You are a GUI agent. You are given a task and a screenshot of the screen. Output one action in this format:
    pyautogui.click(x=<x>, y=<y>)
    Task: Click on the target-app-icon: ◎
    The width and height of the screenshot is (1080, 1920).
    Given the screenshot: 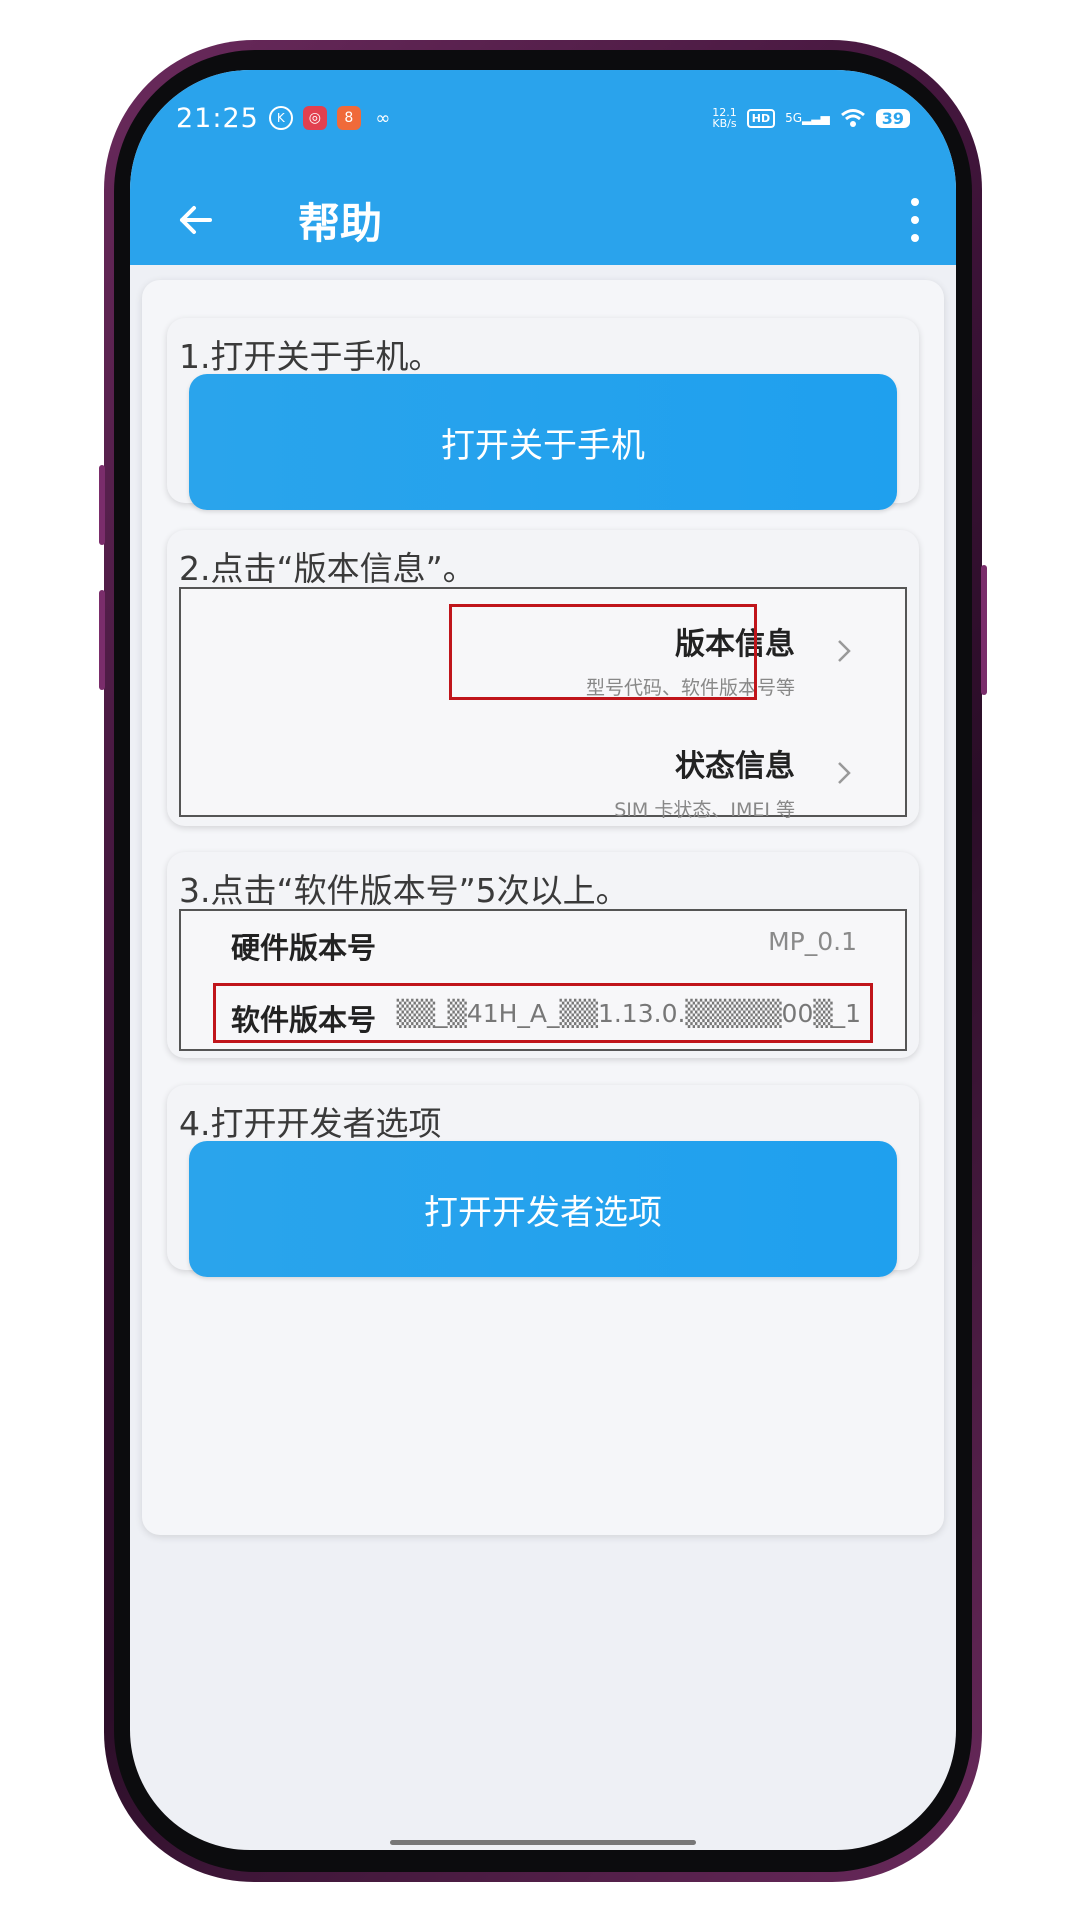 What is the action you would take?
    pyautogui.click(x=314, y=118)
    